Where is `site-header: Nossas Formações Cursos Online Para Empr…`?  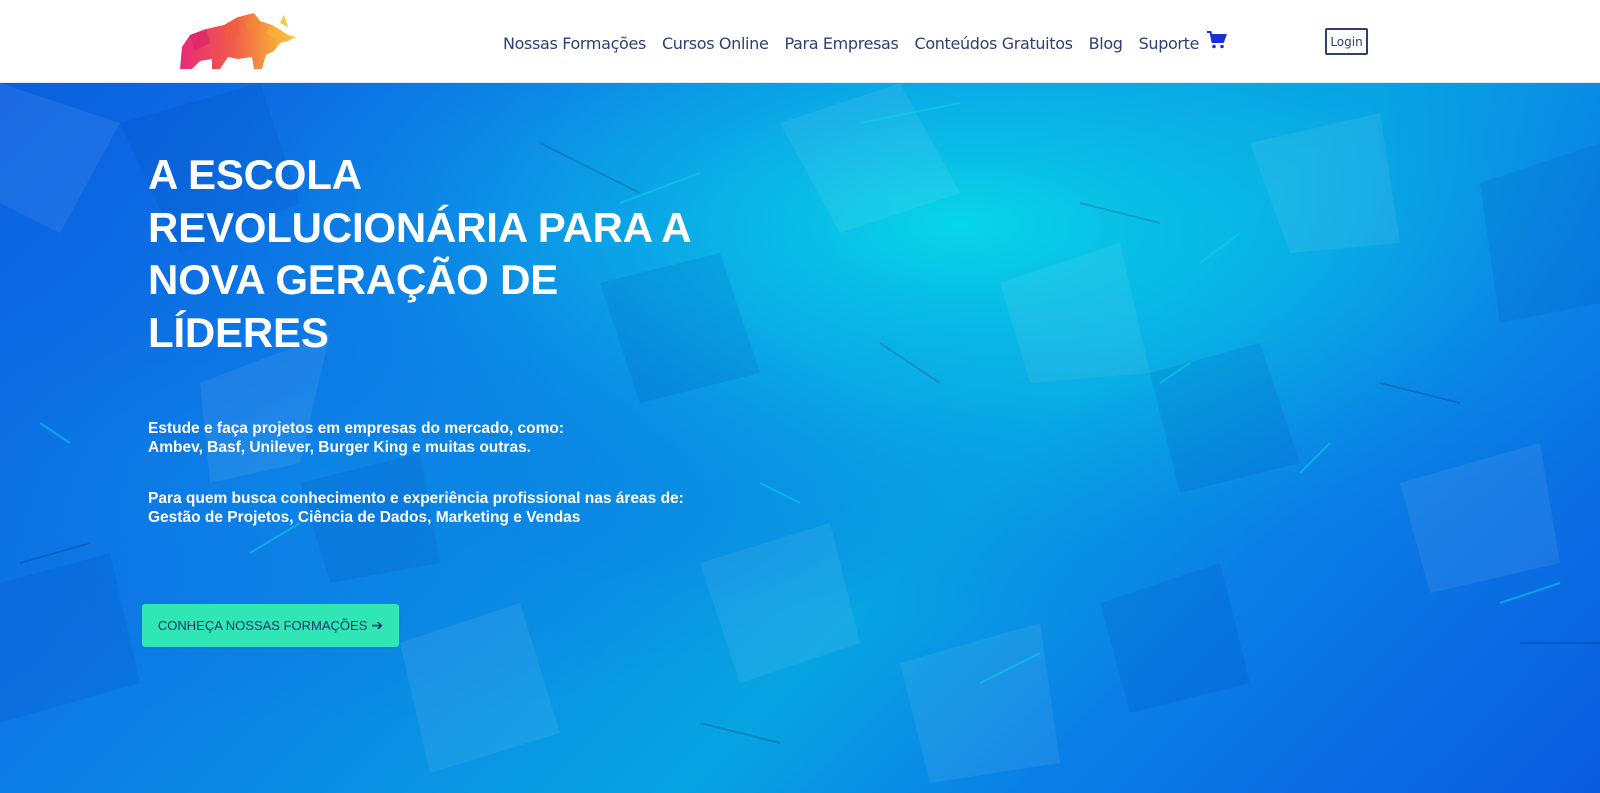
site-header: Nossas Formações Cursos Online Para Empr… is located at coordinates (800, 41).